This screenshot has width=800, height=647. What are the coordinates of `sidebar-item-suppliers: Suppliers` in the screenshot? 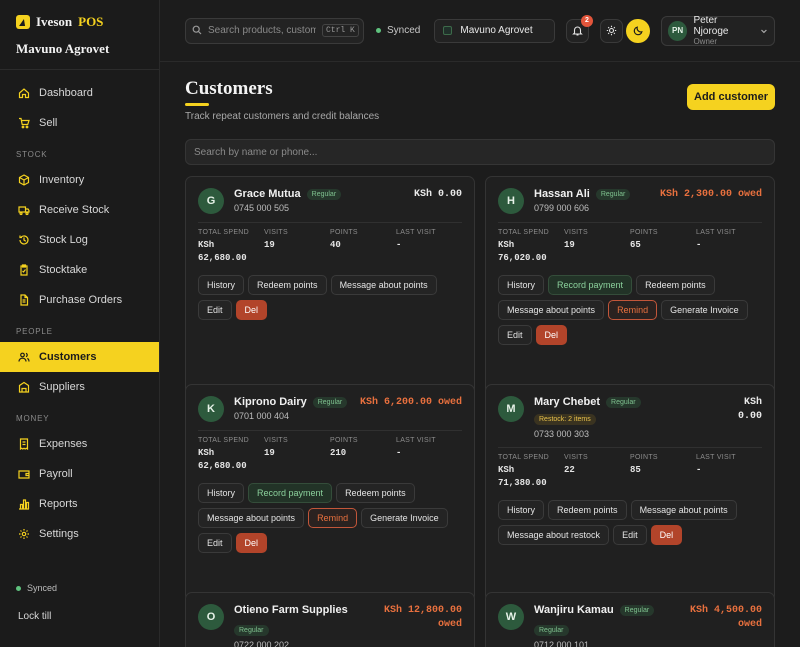 It's located at (79, 387).